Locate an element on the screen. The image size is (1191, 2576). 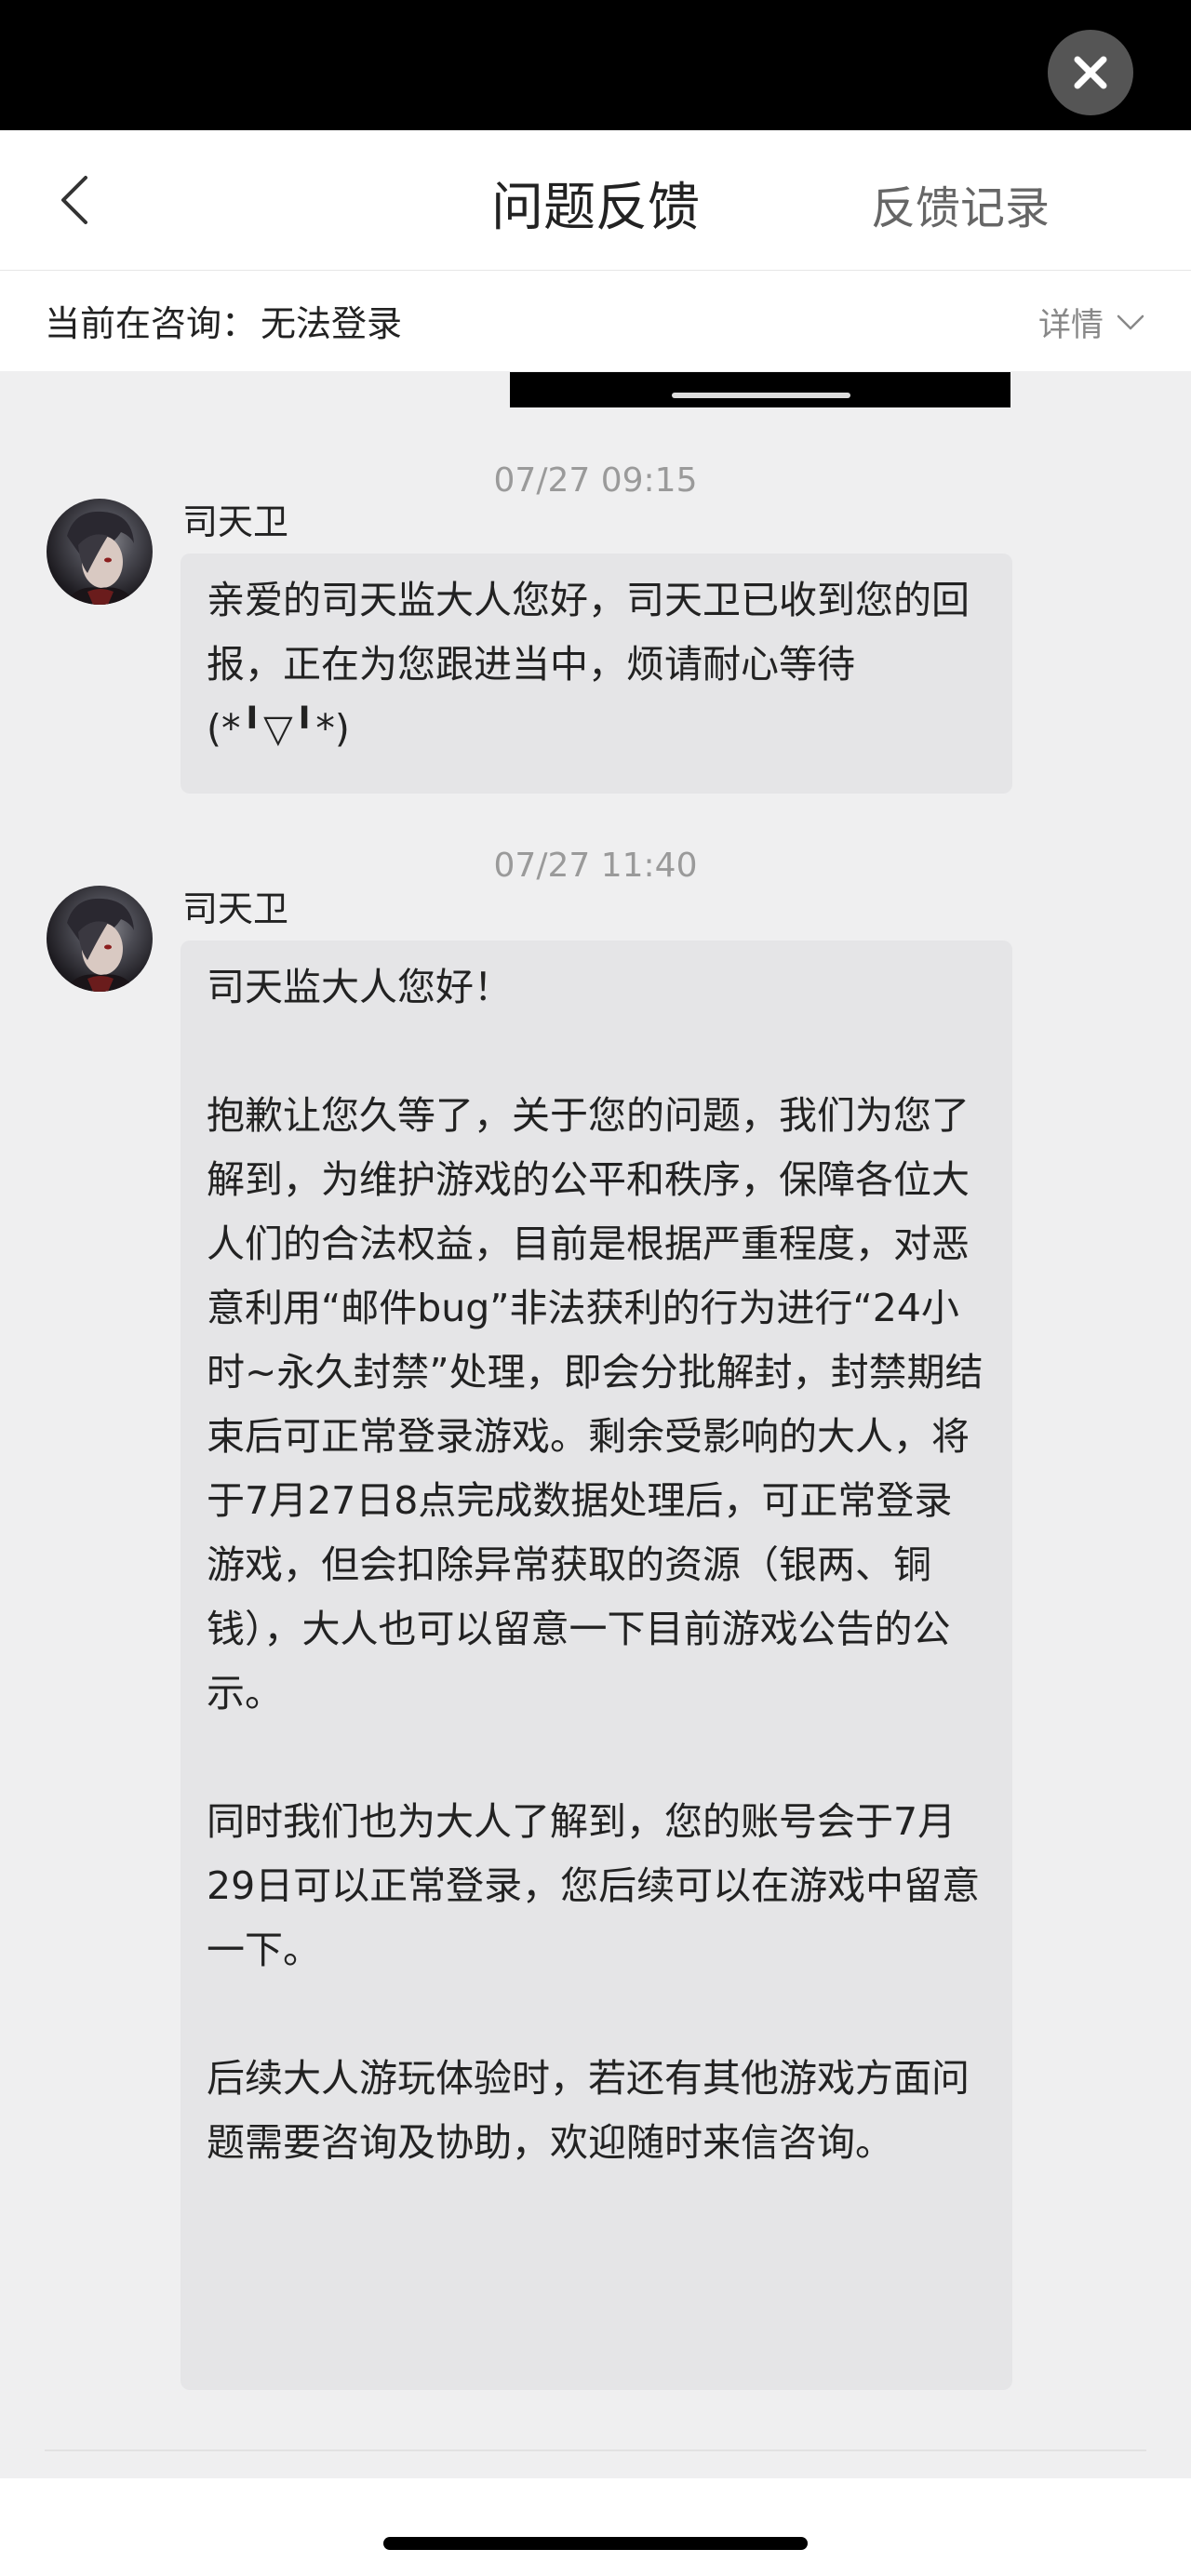
chevron-down-icon is located at coordinates (1130, 321).